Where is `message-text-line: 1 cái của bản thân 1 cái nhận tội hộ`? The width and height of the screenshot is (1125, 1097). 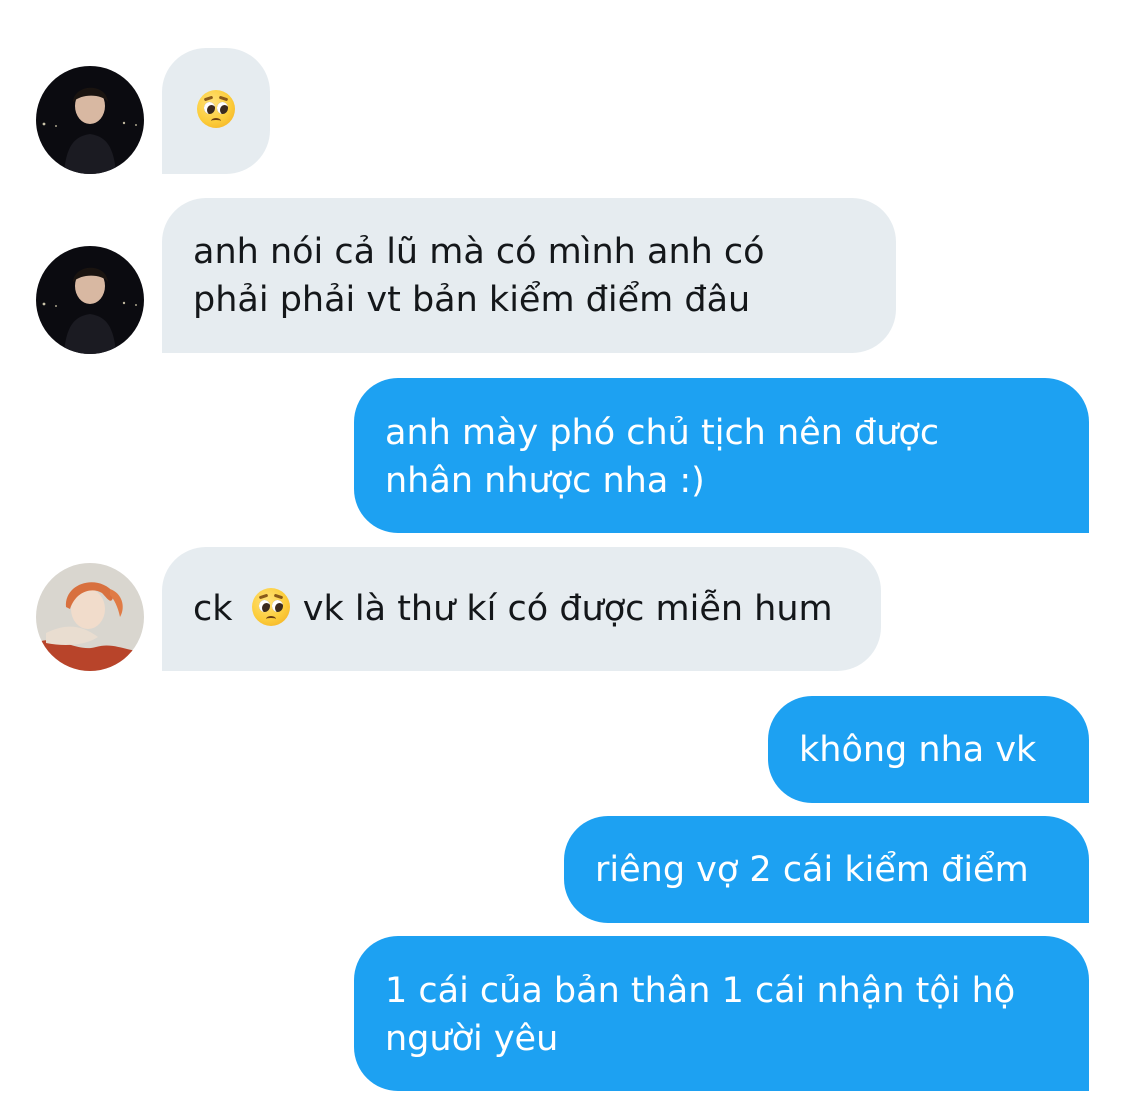
message-text-line: 1 cái của bản thân 1 cái nhận tội hộ is located at coordinates (700, 991).